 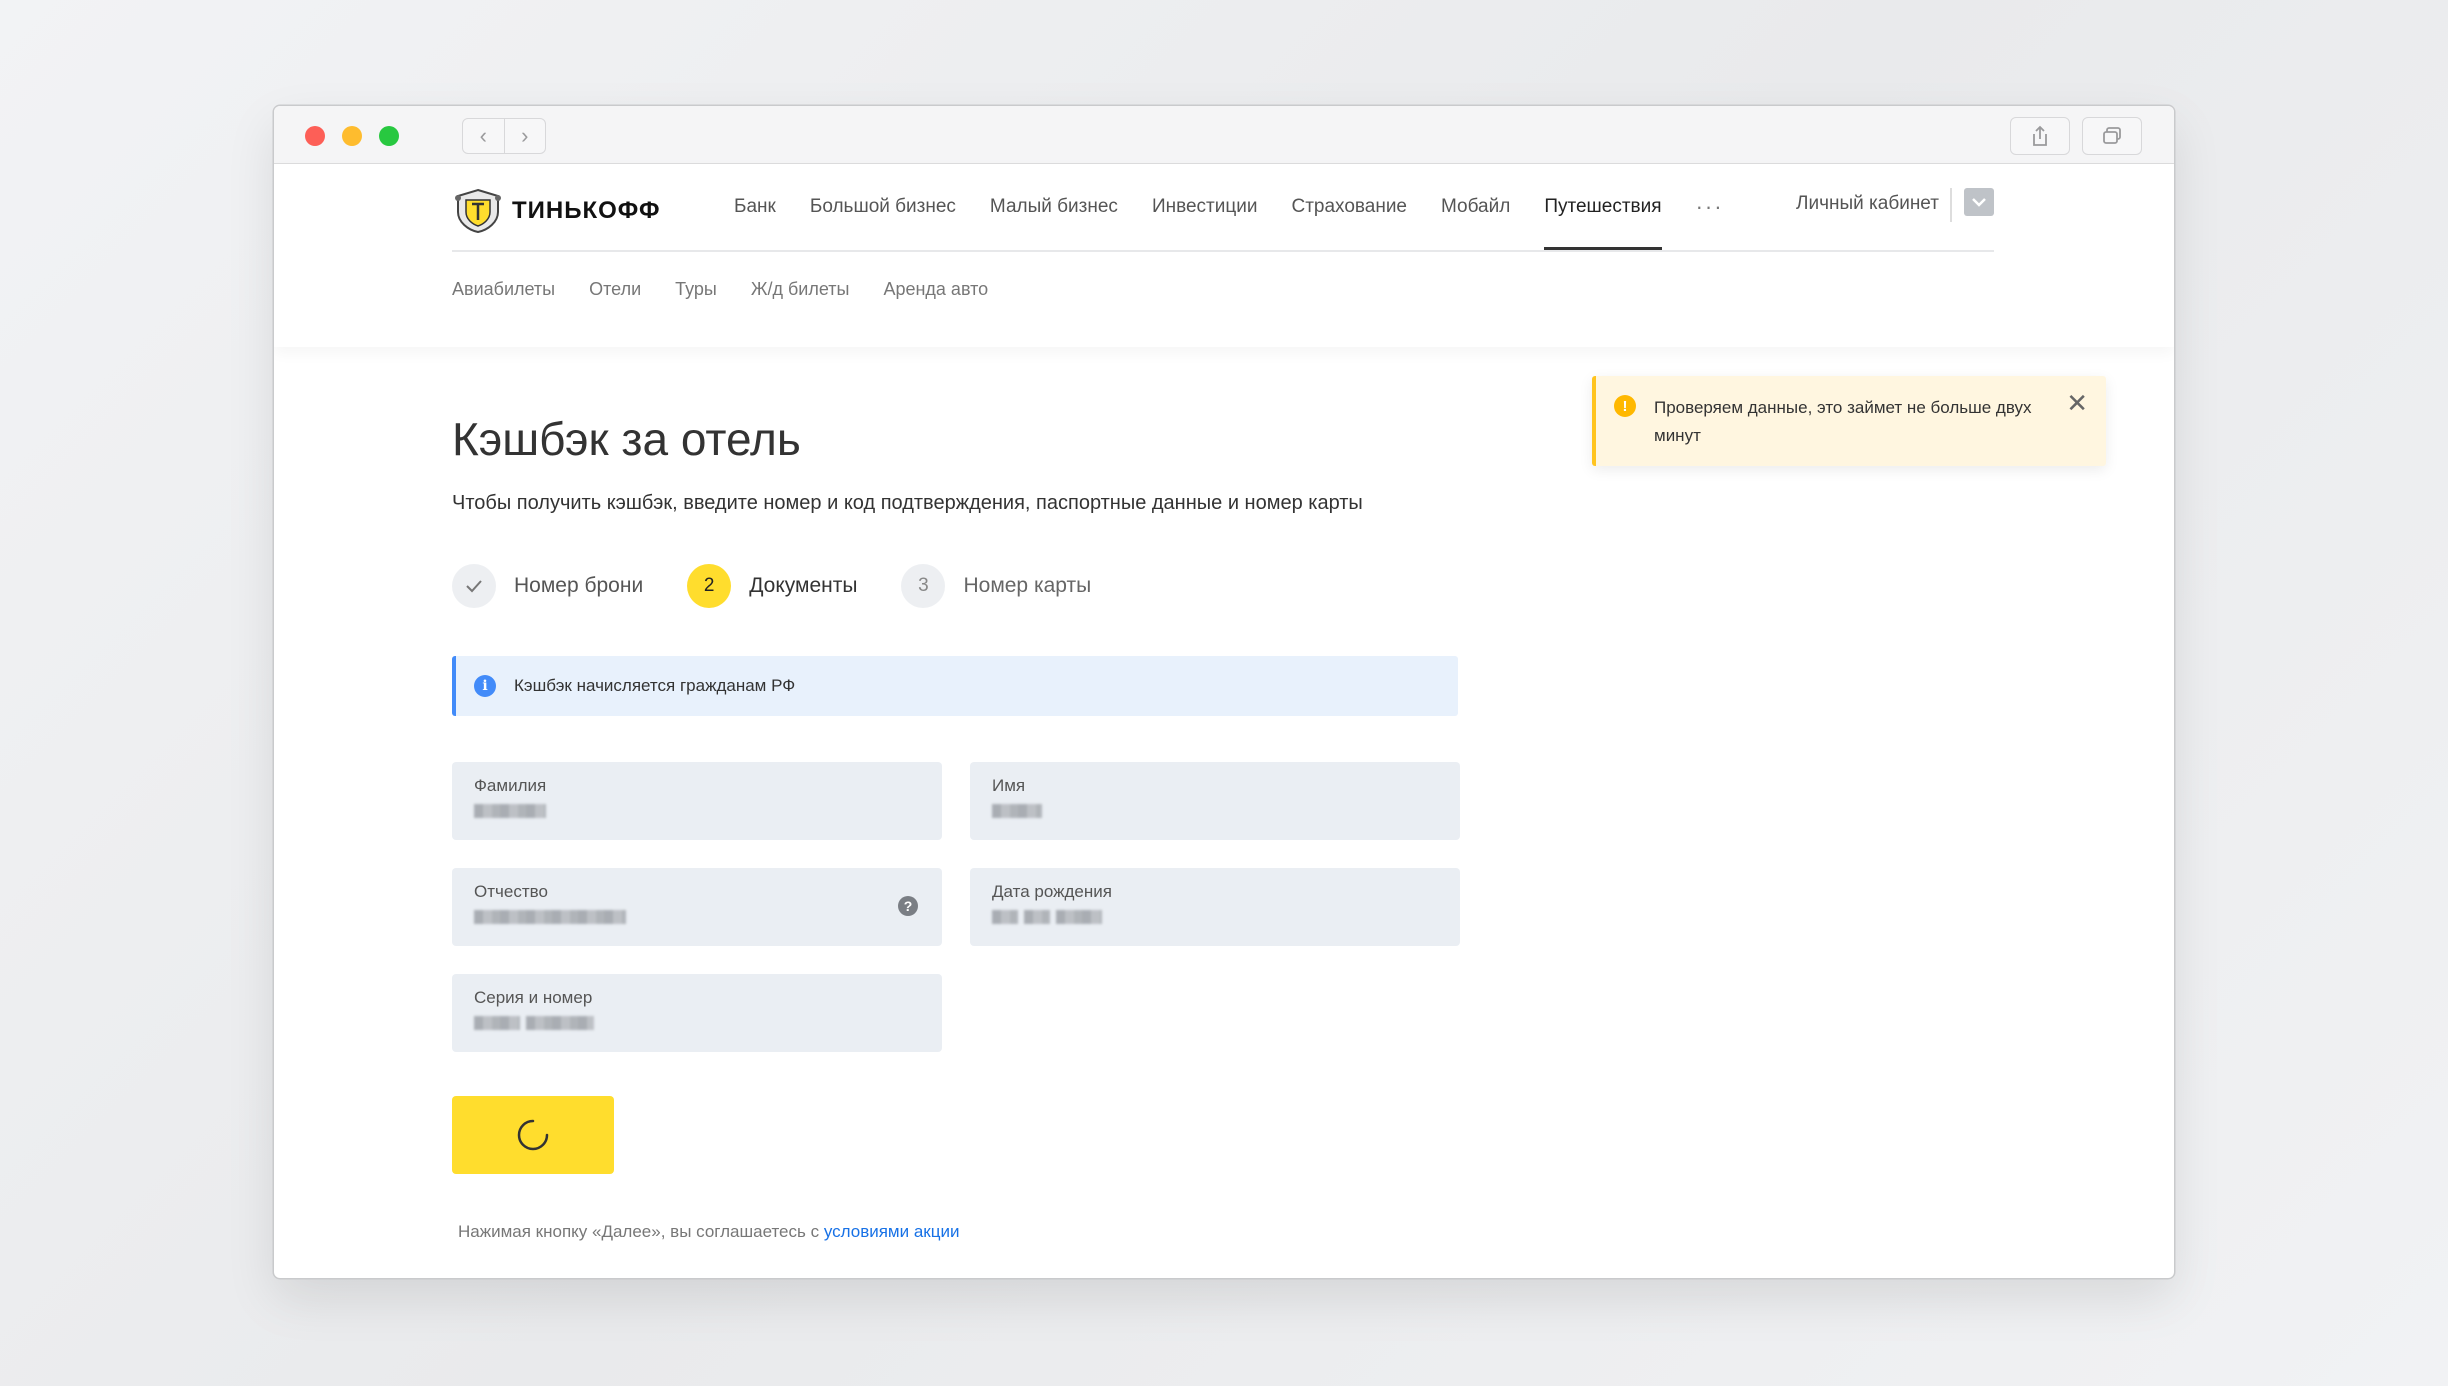 What do you see at coordinates (1603, 207) in the screenshot?
I see `nav-travel: Путешествия` at bounding box center [1603, 207].